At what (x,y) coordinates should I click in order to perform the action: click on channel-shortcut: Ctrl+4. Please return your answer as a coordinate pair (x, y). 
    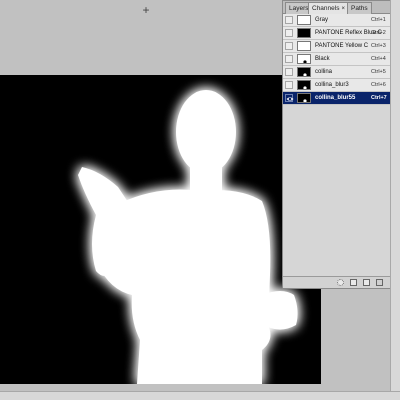
    Looking at the image, I should click on (378, 59).